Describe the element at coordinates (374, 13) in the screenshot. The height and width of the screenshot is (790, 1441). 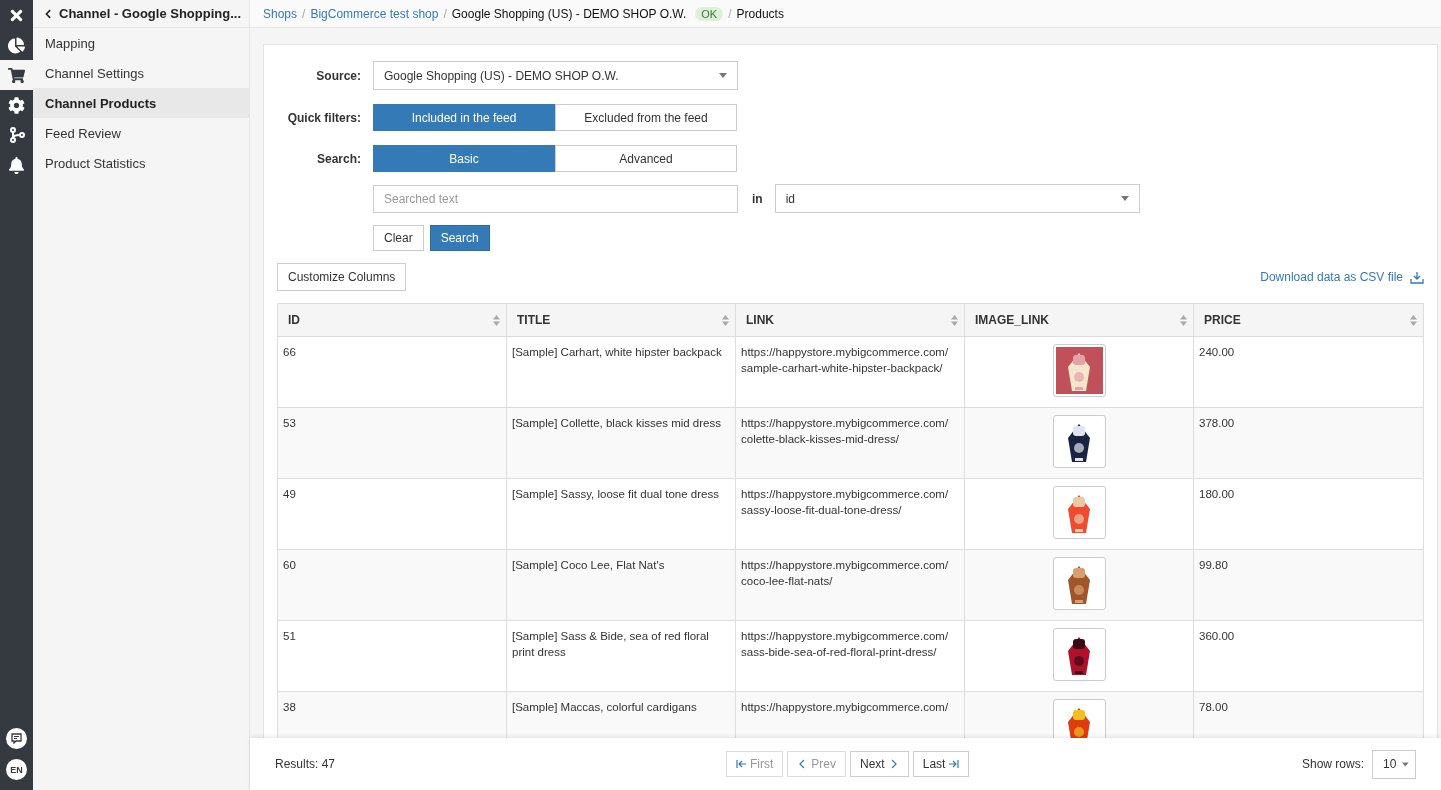
I see `breadcrumb-link: BigCommerce test shop` at that location.